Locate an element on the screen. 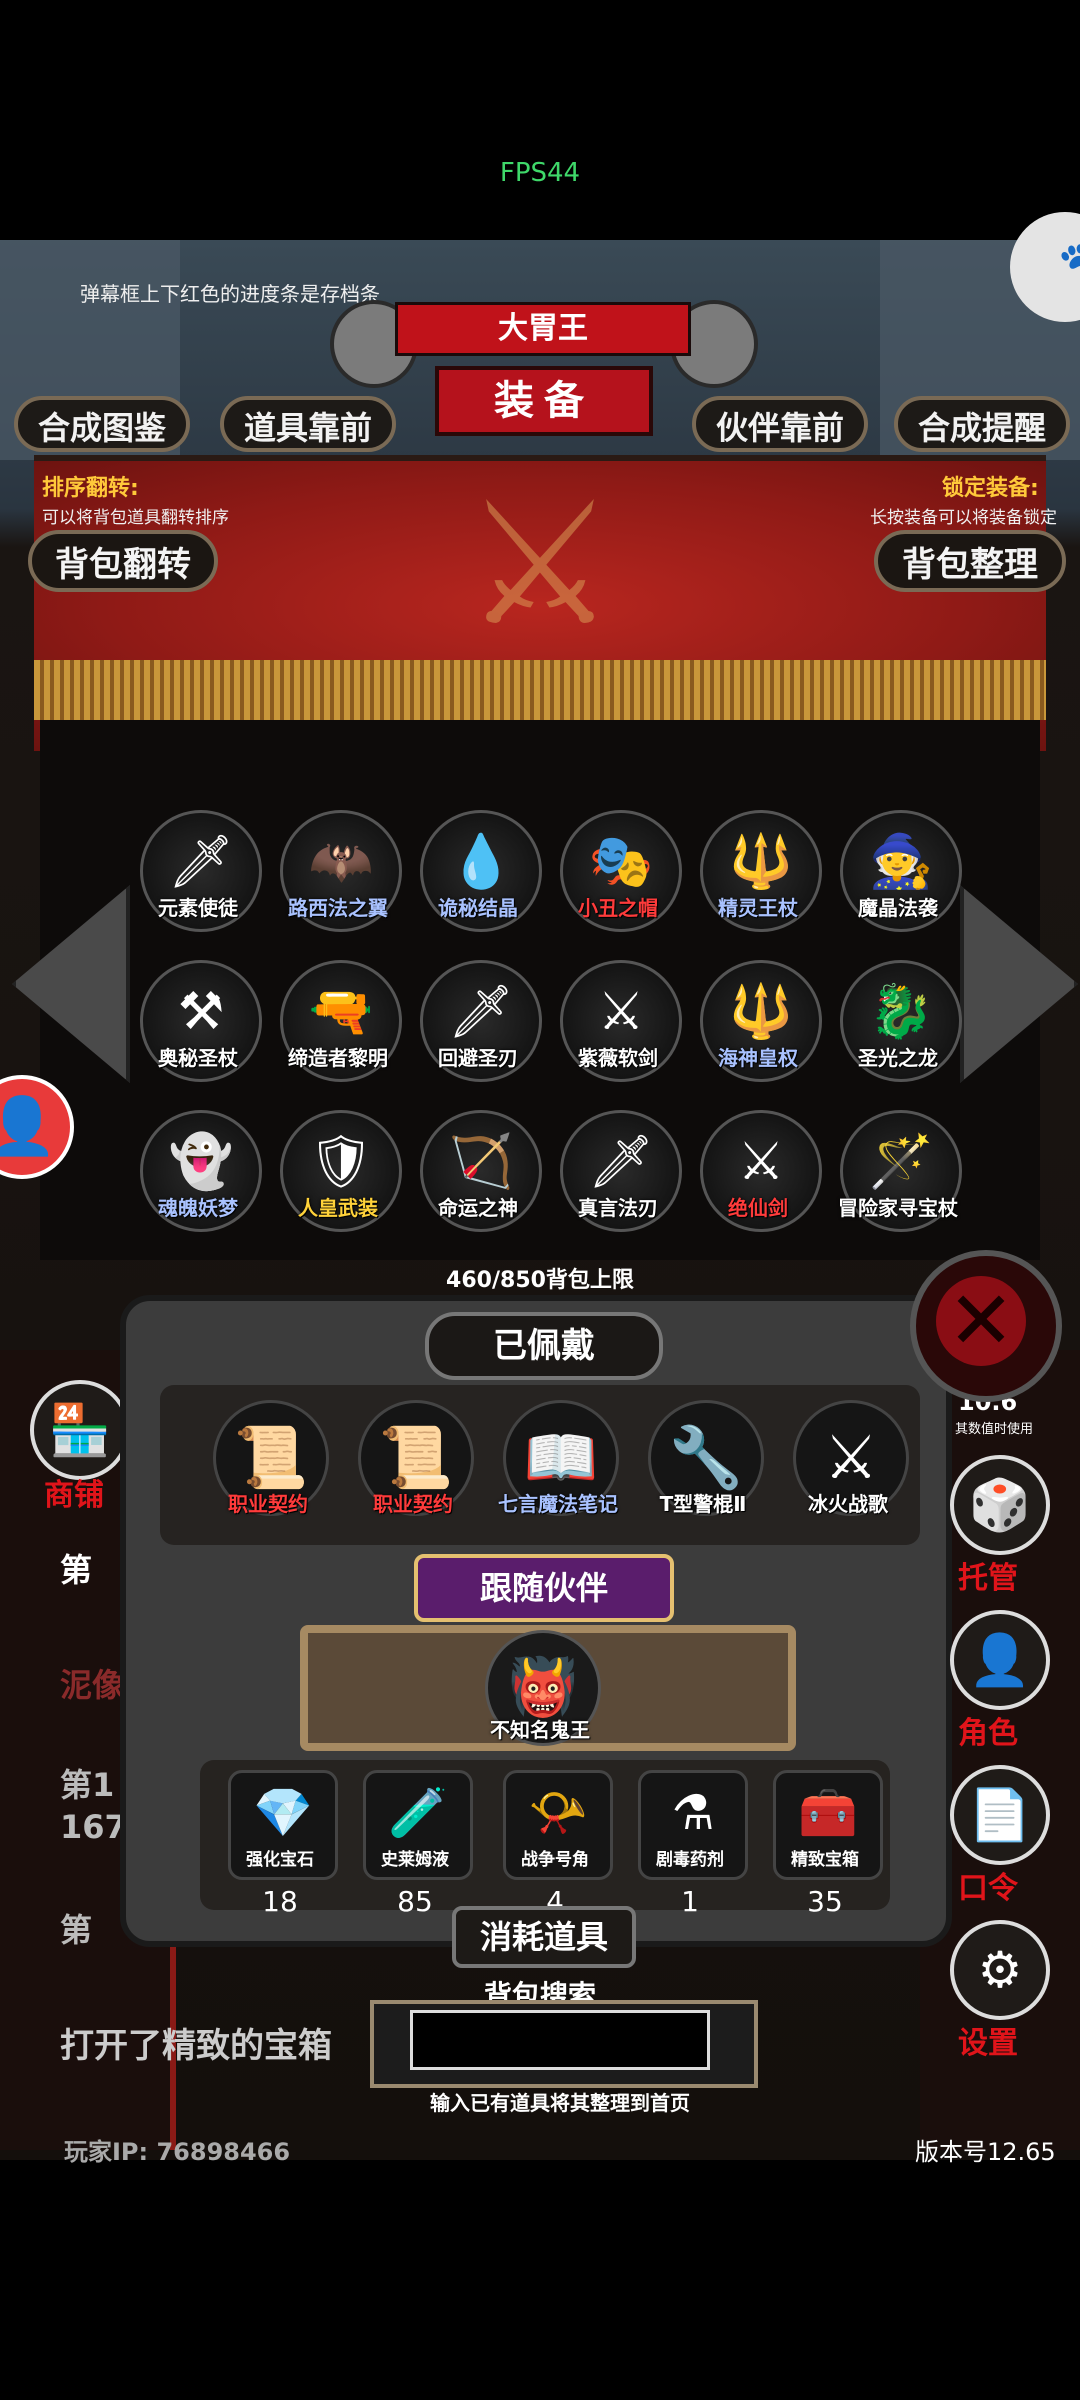  consumable-label: 剧毒药剂 is located at coordinates (690, 1860).